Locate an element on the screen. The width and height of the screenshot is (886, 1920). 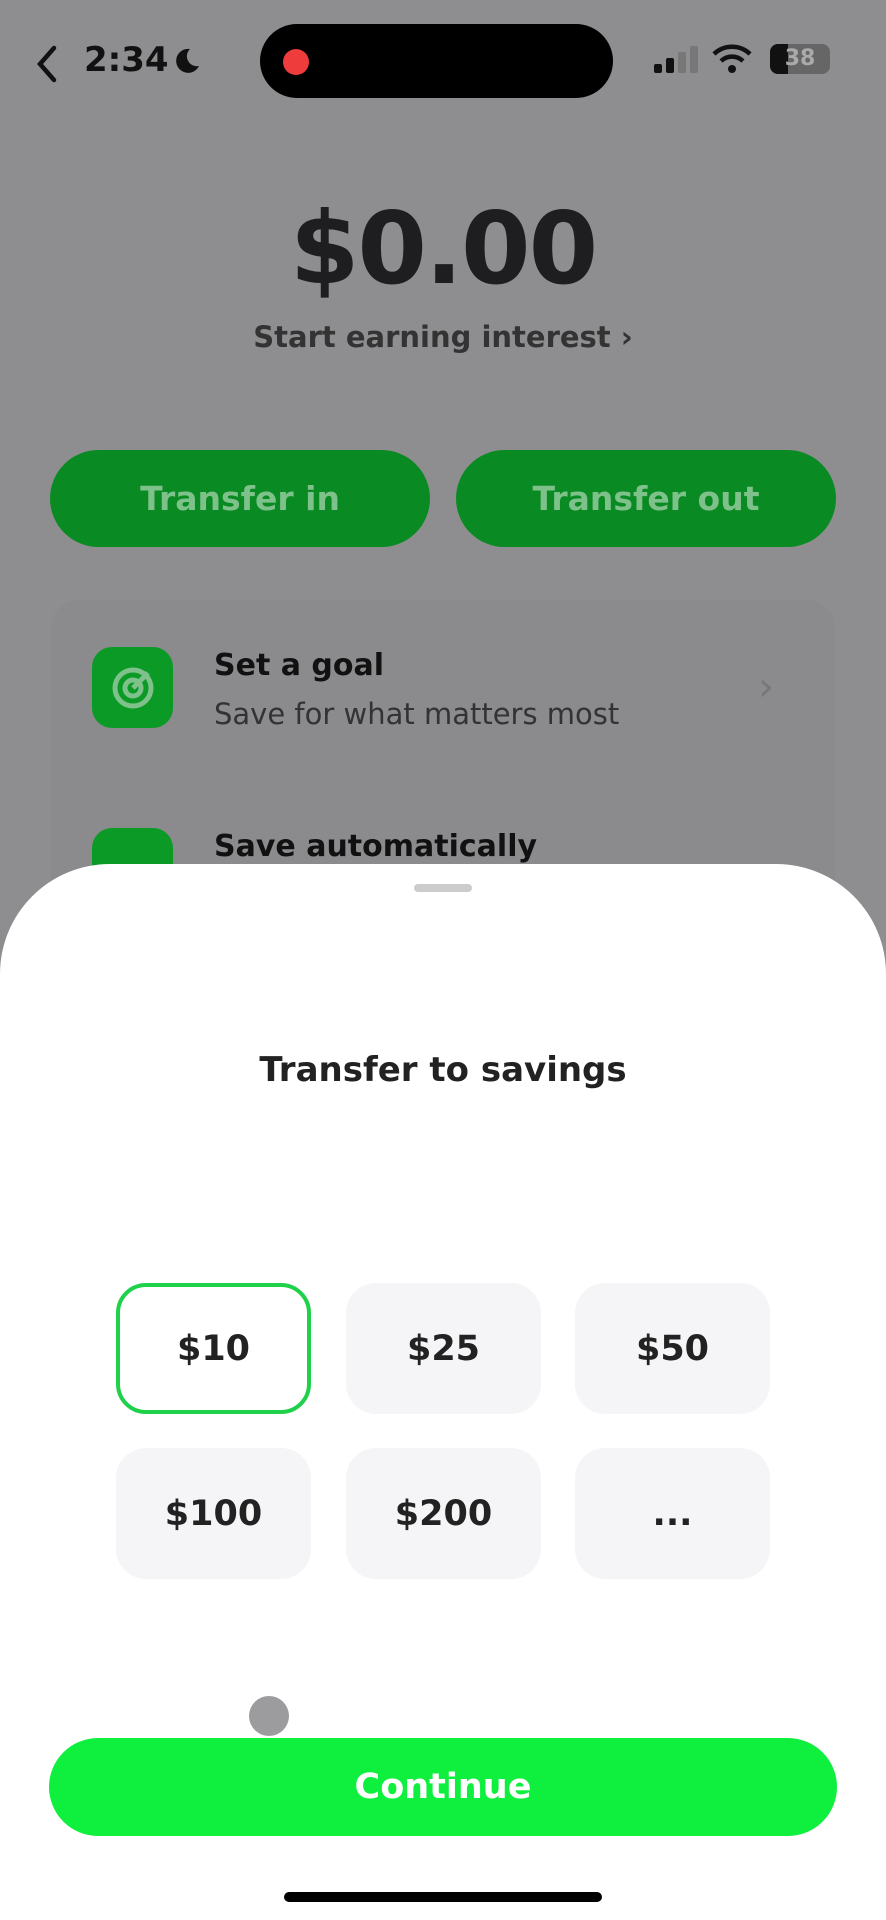
amount-option-200: $200 is located at coordinates (443, 1513).